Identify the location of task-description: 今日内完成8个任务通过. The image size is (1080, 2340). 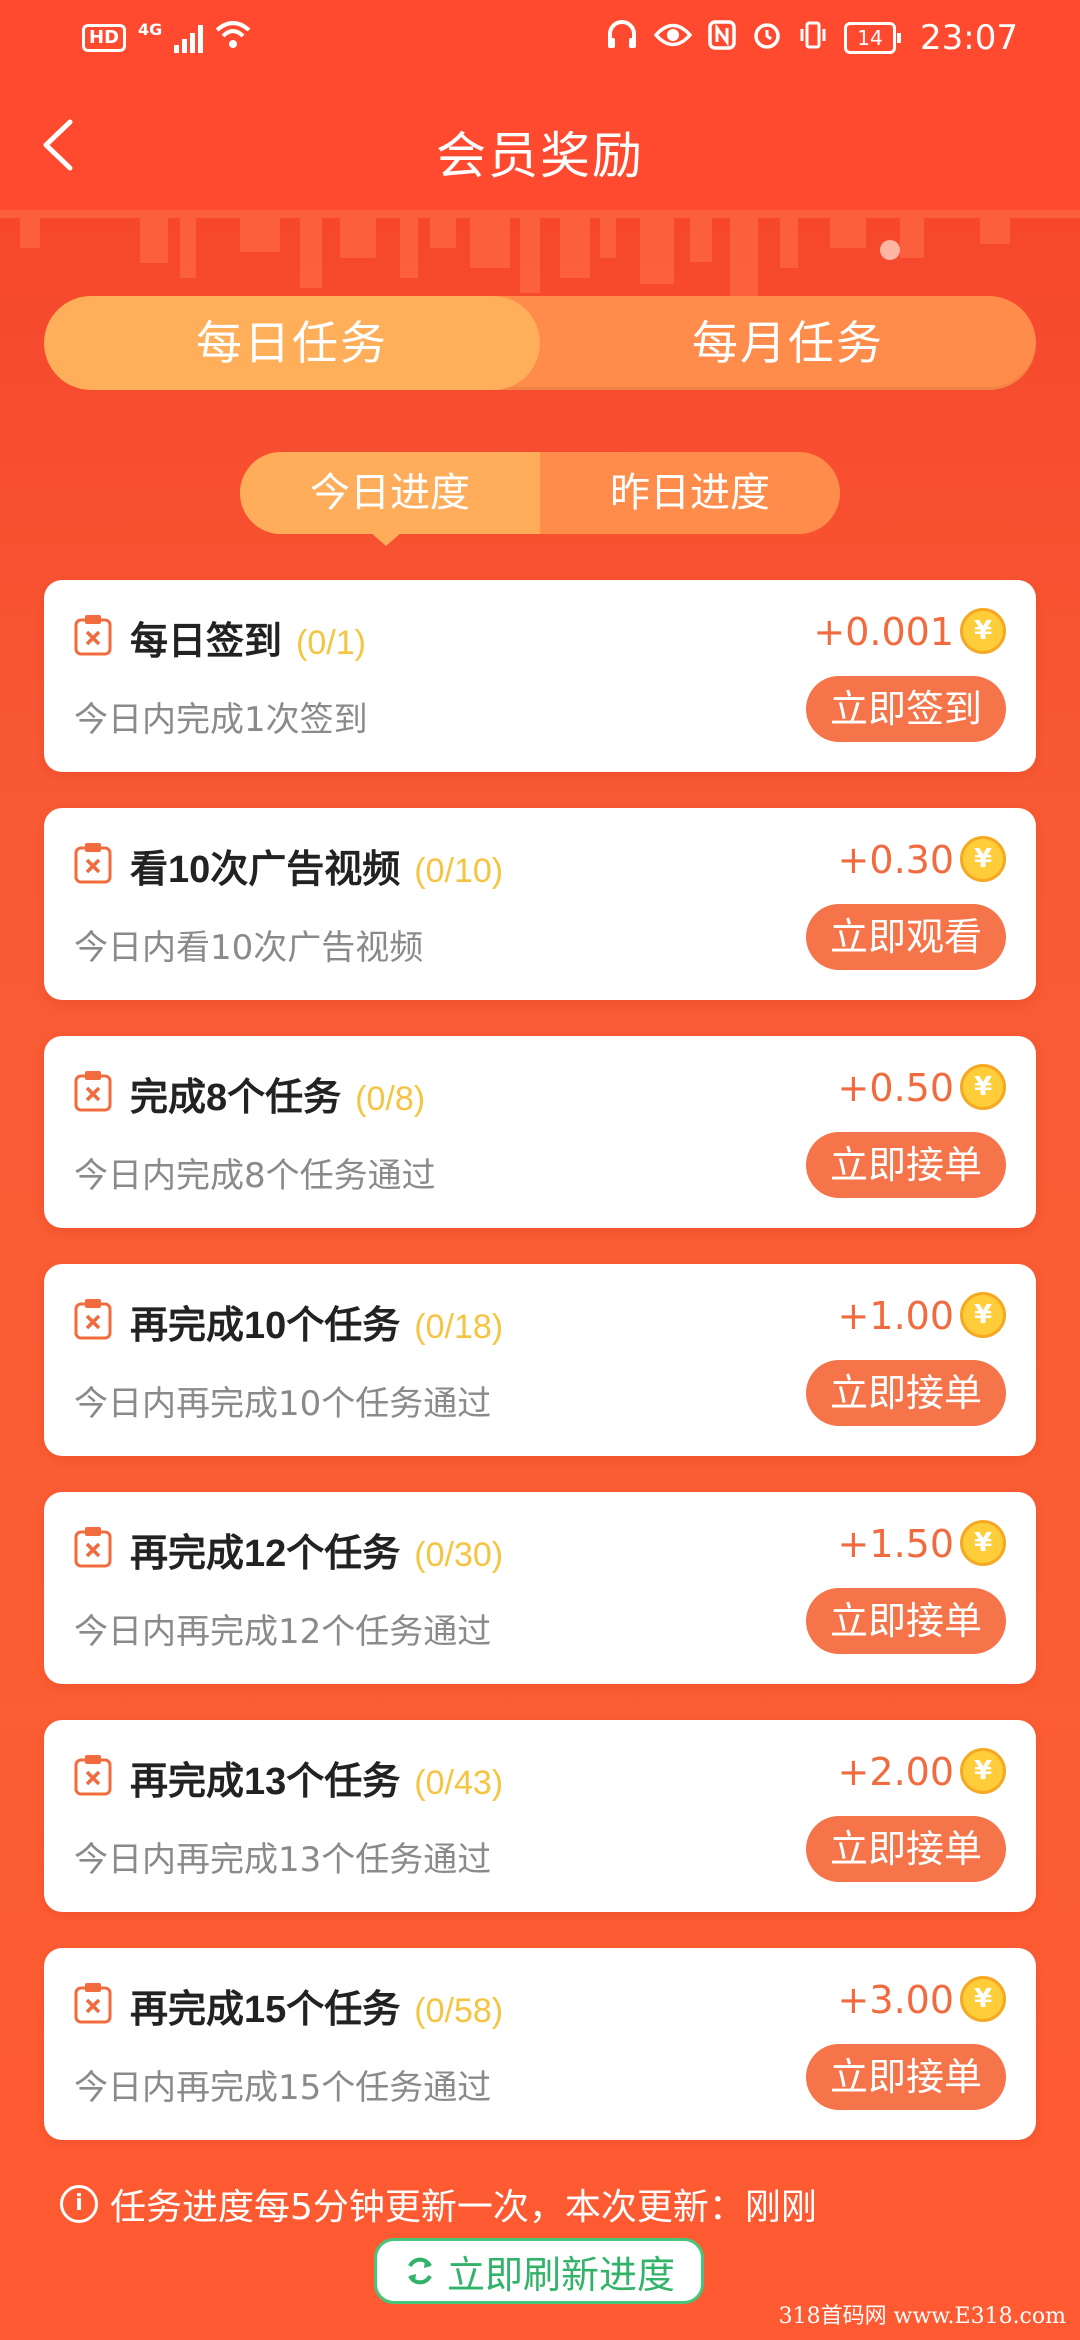
(255, 1176).